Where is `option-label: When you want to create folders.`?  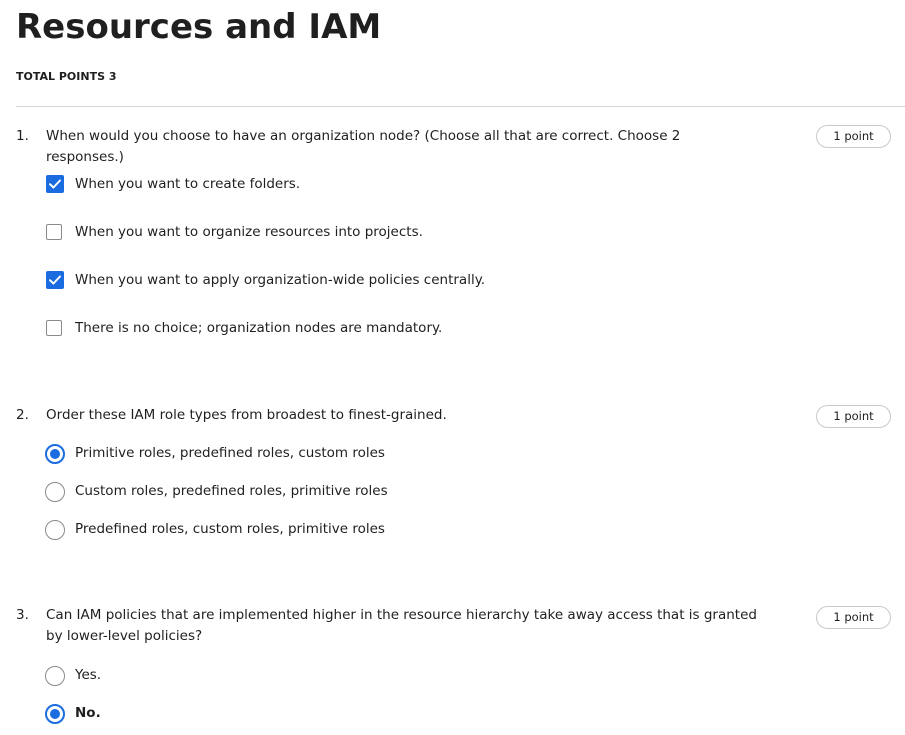 option-label: When you want to create folders. is located at coordinates (188, 184).